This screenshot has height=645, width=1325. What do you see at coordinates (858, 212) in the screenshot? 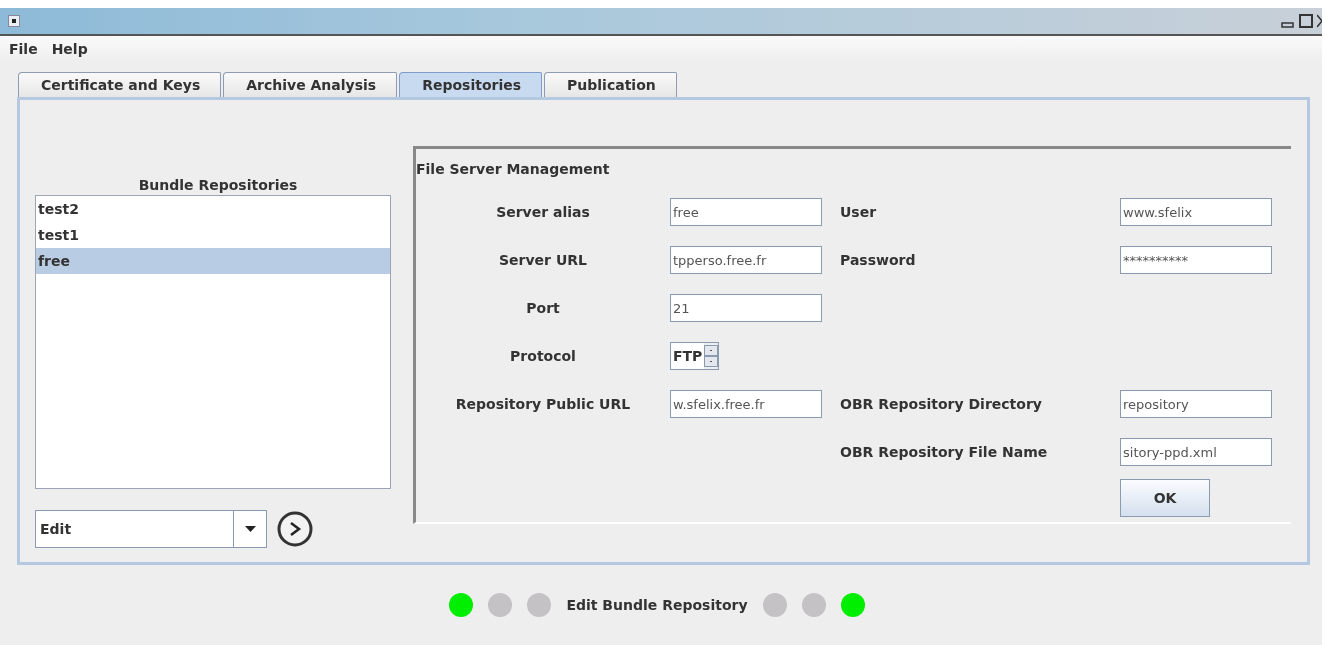
I see `field-label: User` at bounding box center [858, 212].